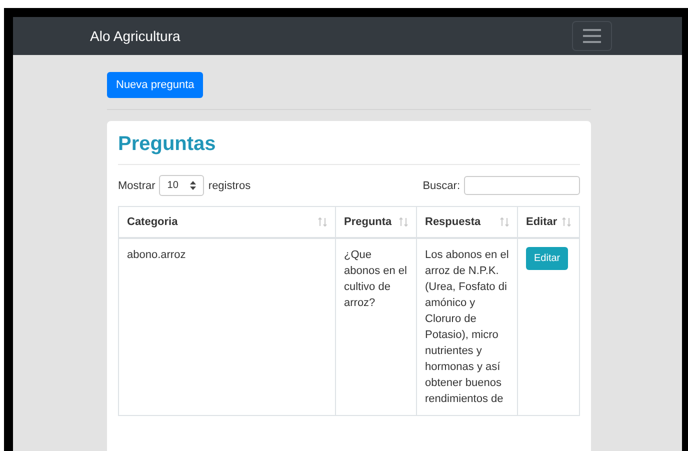 The height and width of the screenshot is (451, 688). Describe the element at coordinates (229, 186) in the screenshot. I see `records-label: registros` at that location.